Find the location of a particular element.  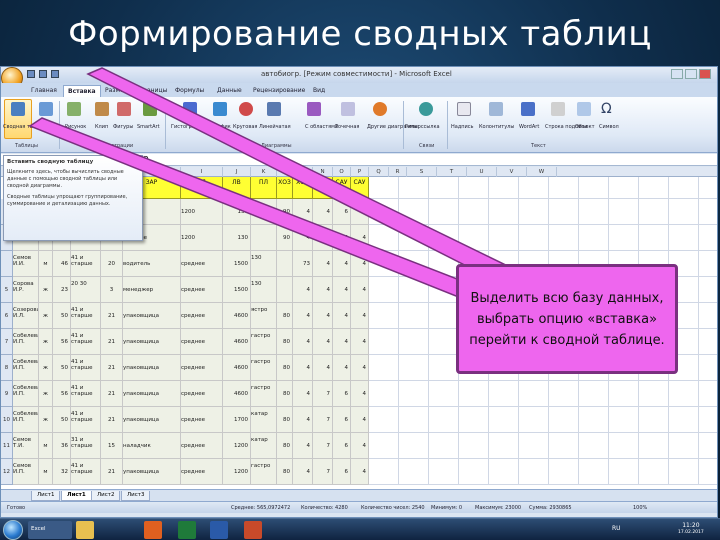

header-cell: САУ is located at coordinates (342, 188).